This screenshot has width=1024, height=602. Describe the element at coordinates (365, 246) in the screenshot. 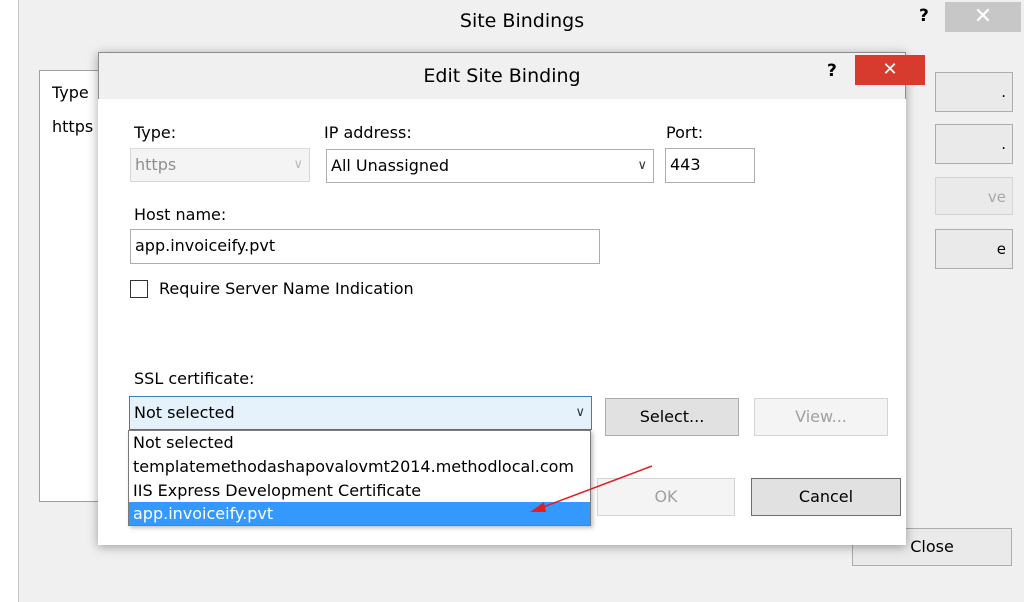

I see `host-name-input: app.invoiceify.pvt` at that location.